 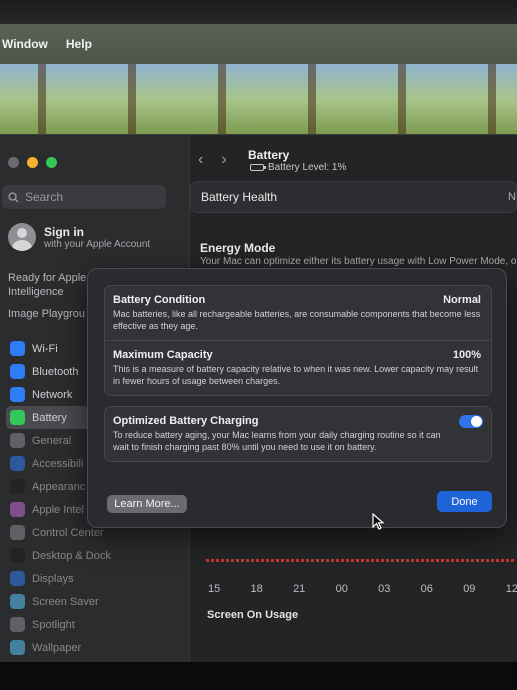 What do you see at coordinates (13, 162) in the screenshot?
I see `close-button` at bounding box center [13, 162].